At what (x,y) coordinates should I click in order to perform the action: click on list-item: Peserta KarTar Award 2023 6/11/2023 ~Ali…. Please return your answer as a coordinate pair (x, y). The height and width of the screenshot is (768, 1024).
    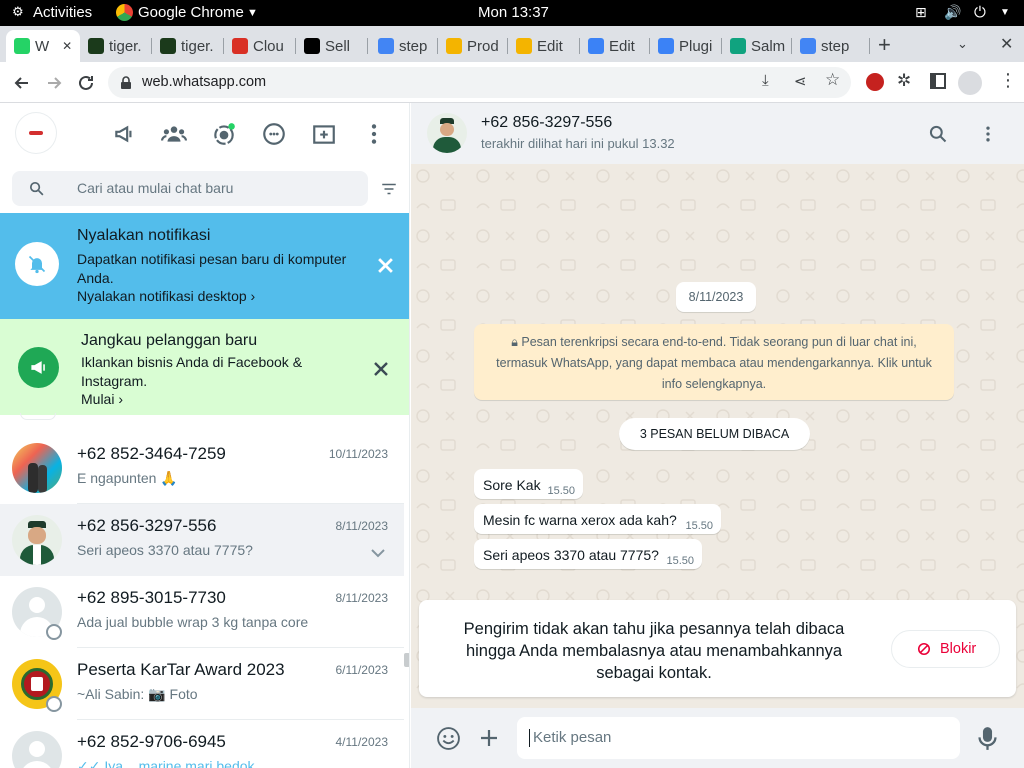
    Looking at the image, I should click on (202, 684).